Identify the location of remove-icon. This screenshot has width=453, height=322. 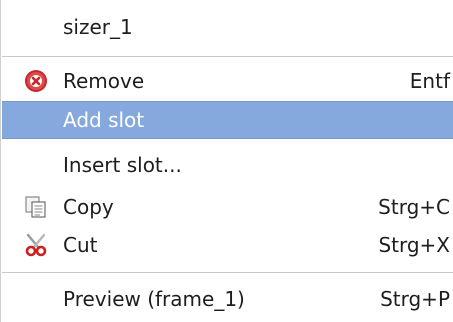
(36, 81).